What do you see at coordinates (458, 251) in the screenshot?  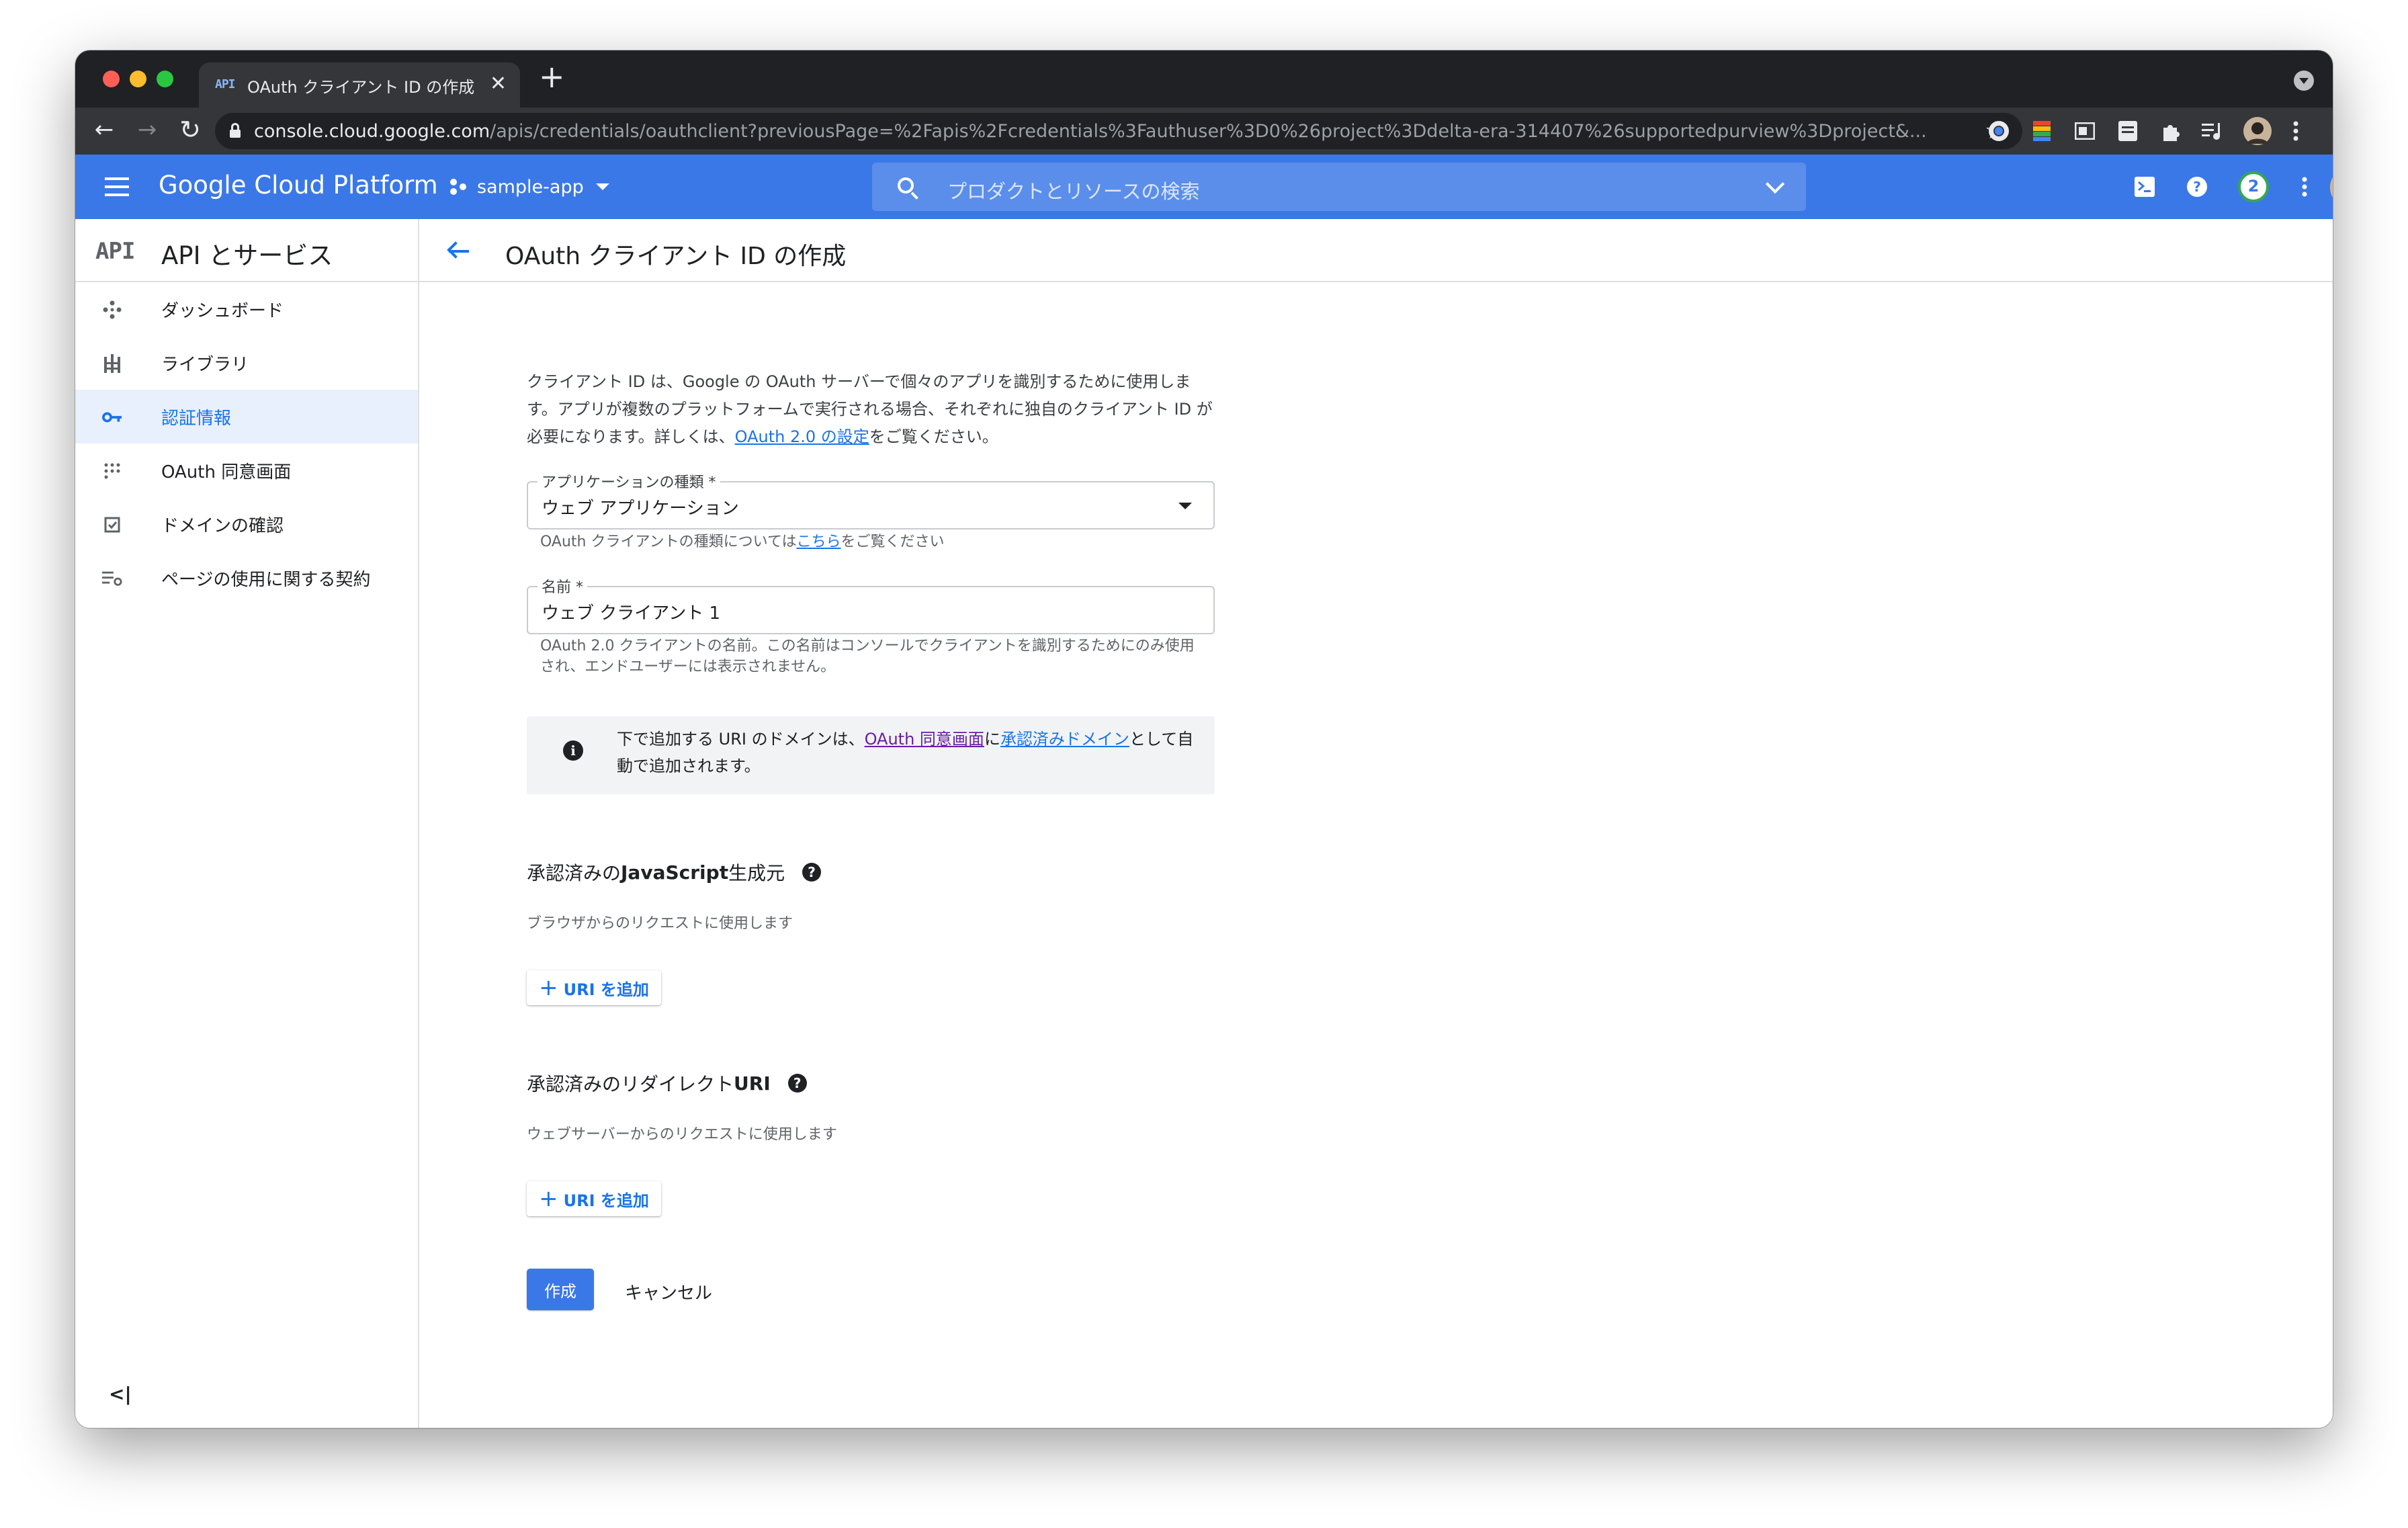 I see `back-arrow-icon` at bounding box center [458, 251].